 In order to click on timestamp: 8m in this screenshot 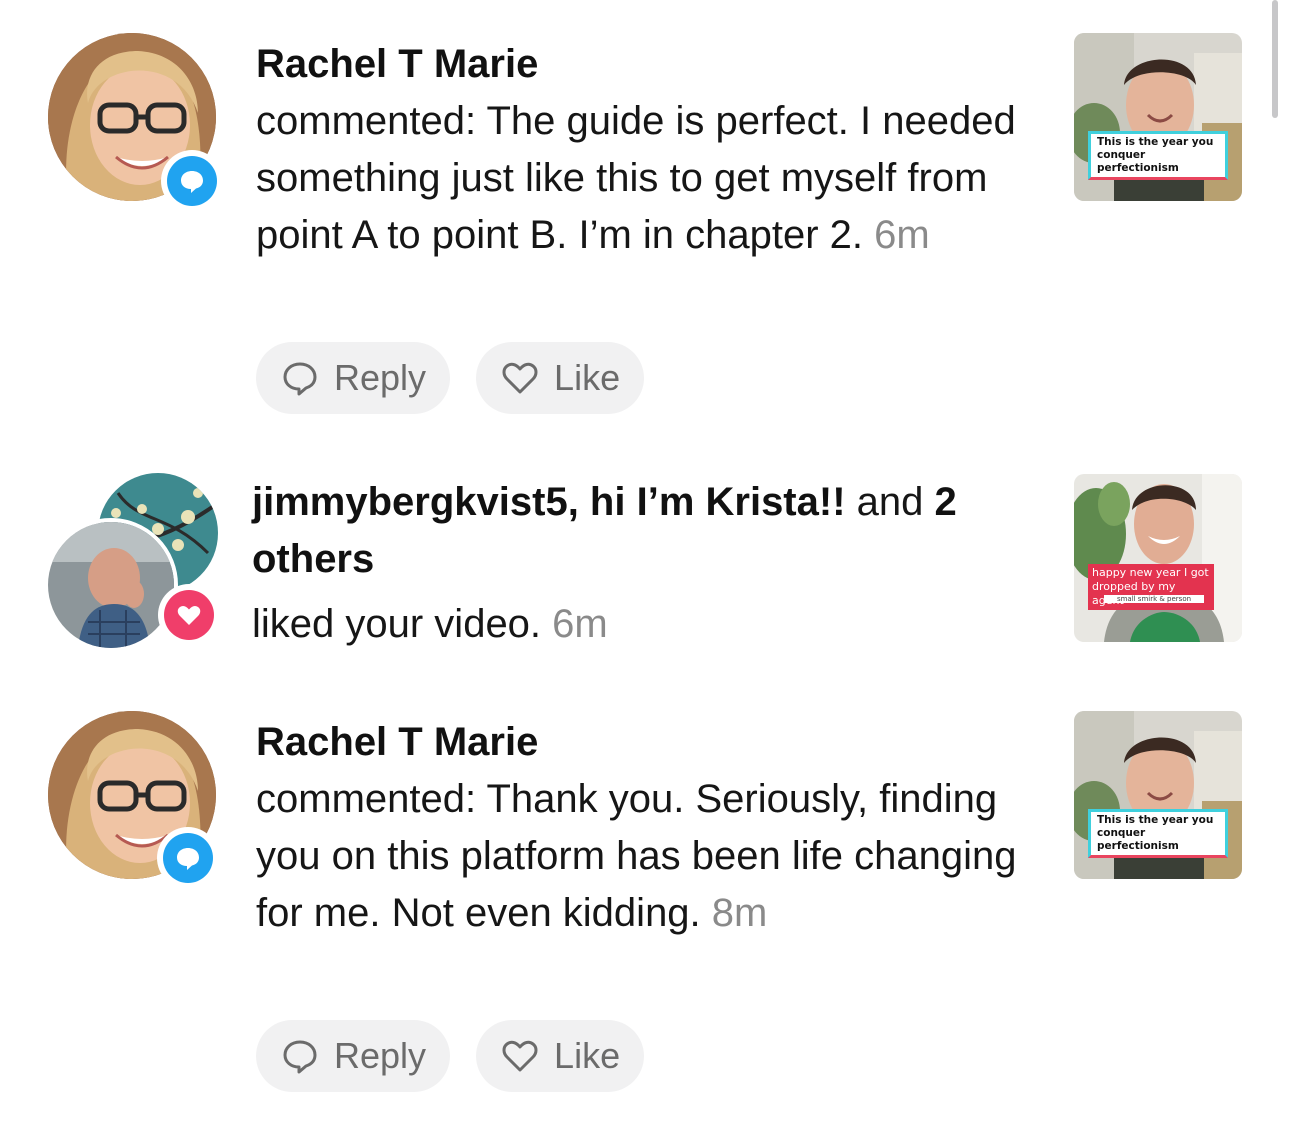, I will do `click(739, 913)`.